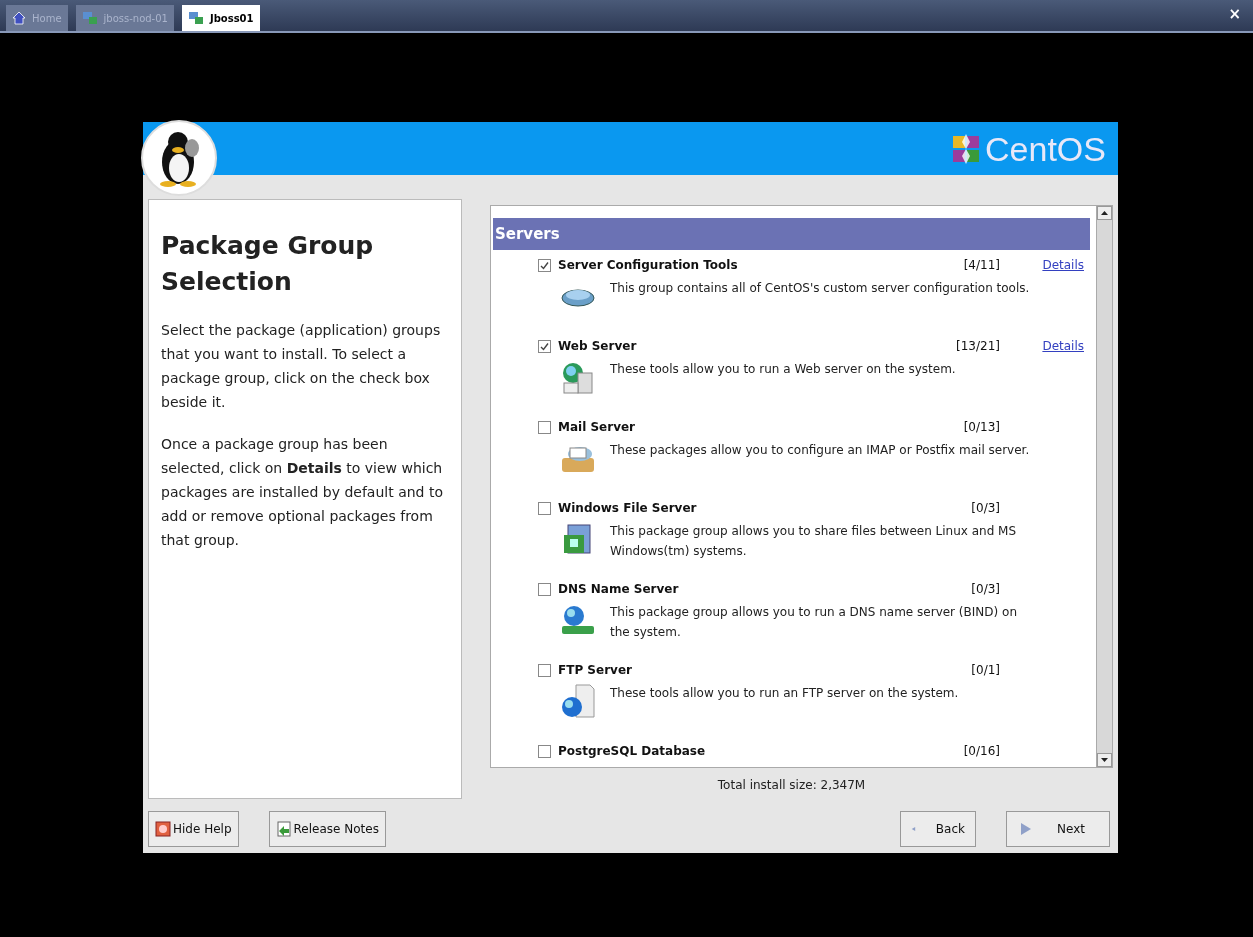  I want to click on close-button: ×, so click(1234, 13).